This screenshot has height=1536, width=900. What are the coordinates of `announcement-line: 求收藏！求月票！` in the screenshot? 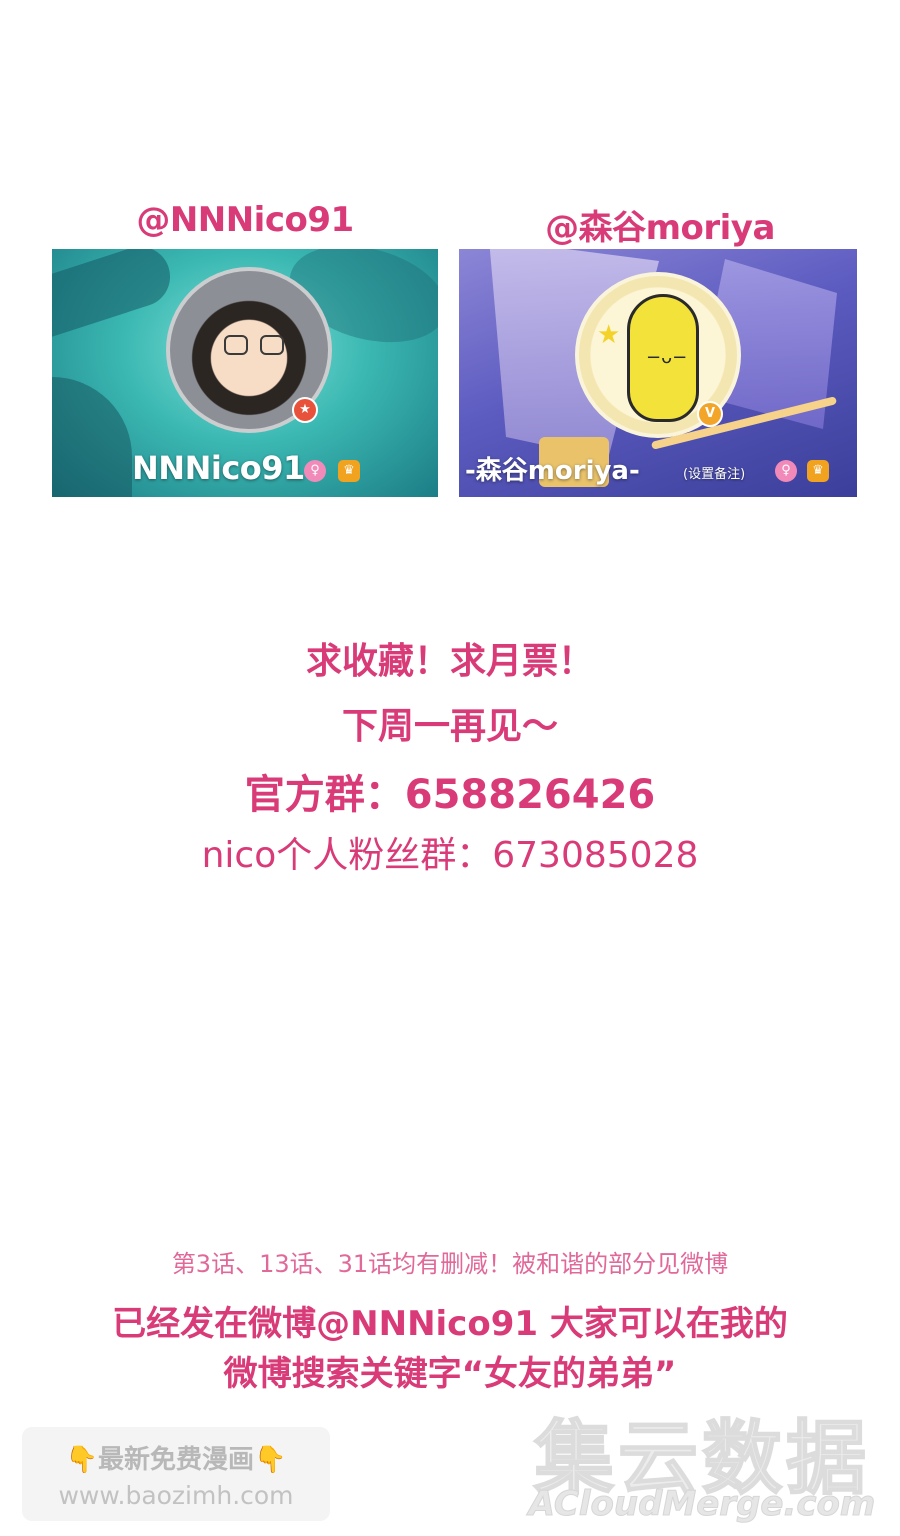 It's located at (449, 661).